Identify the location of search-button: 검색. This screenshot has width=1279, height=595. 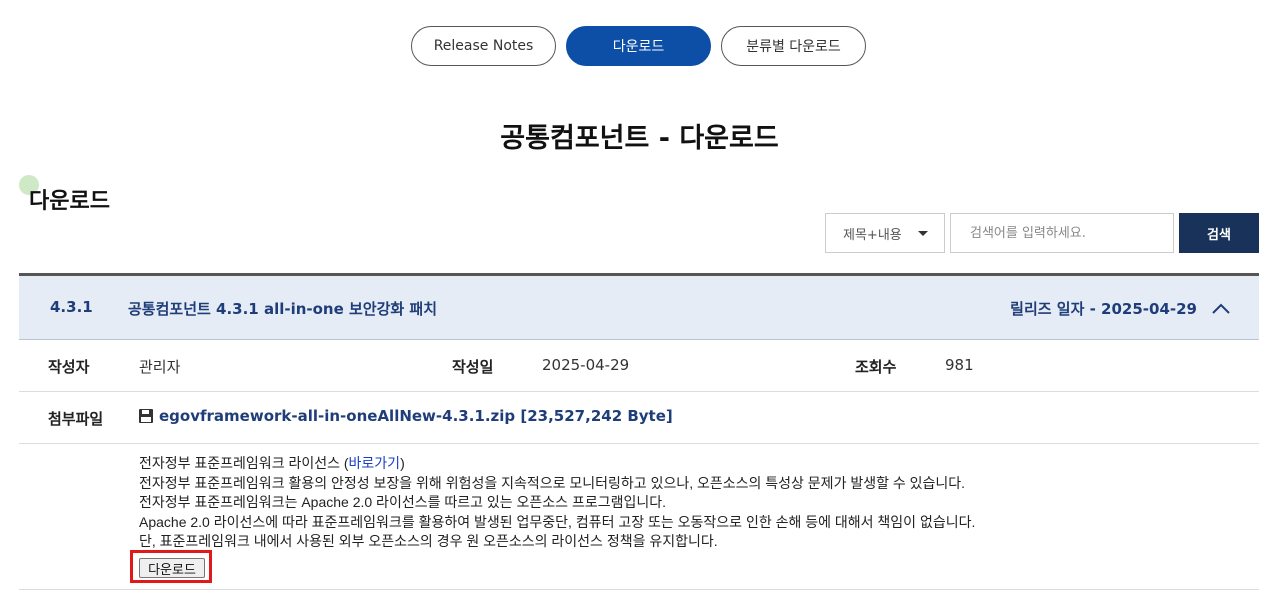
(1219, 233).